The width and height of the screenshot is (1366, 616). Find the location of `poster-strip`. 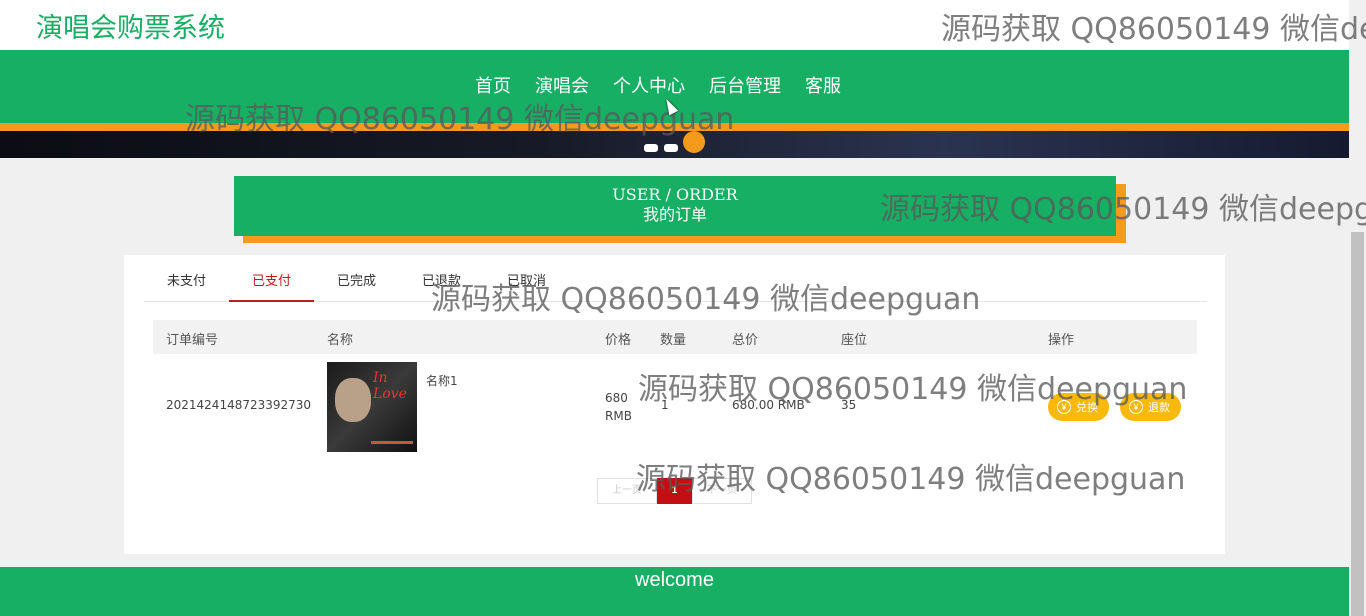

poster-strip is located at coordinates (392, 442).